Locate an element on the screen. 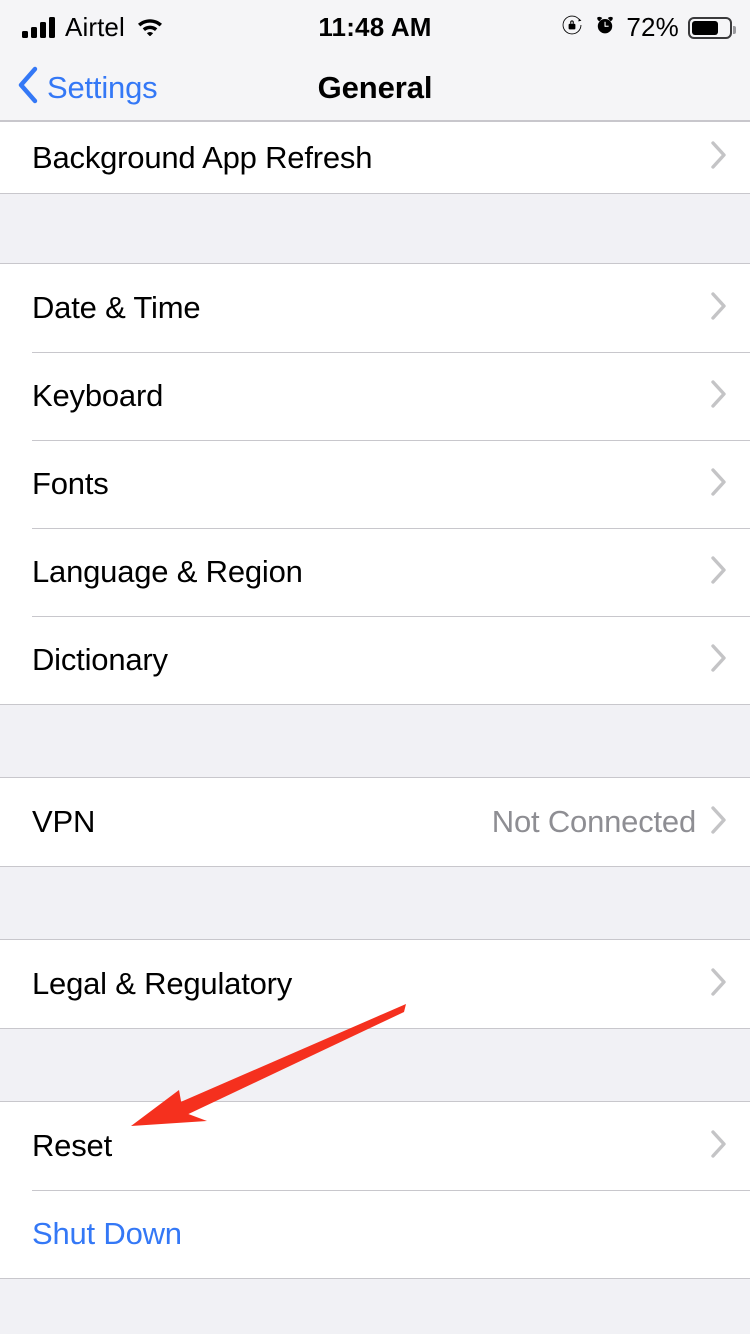 The width and height of the screenshot is (750, 1334). background-app-refresh-section: Background App Refresh is located at coordinates (375, 157).